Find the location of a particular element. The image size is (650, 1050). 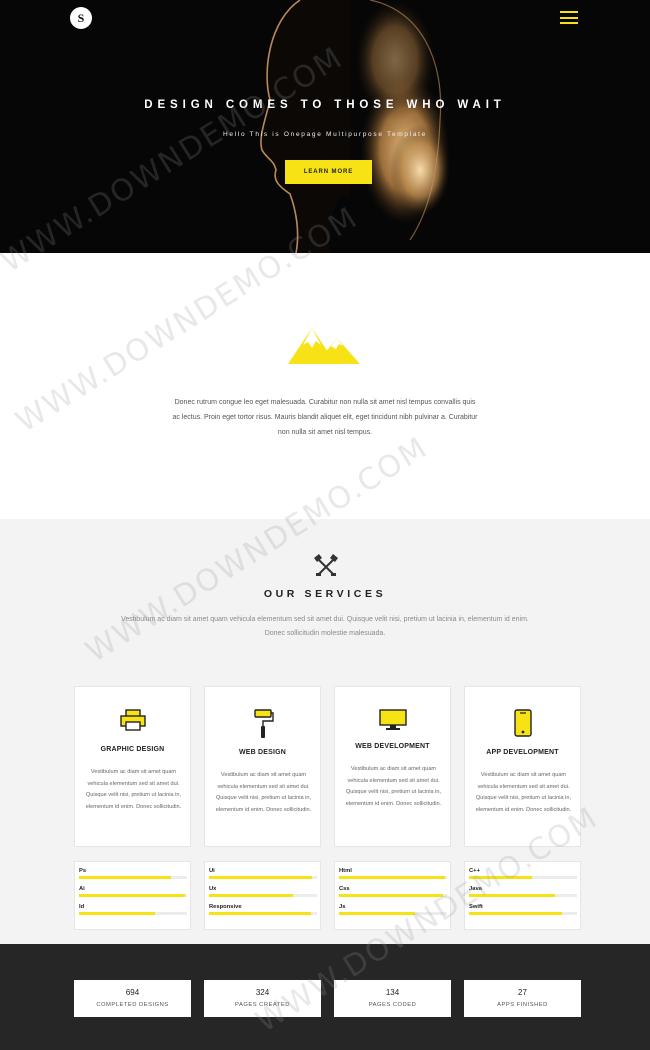

service-card-title: GRAPHIC DESIGN is located at coordinates (132, 749).